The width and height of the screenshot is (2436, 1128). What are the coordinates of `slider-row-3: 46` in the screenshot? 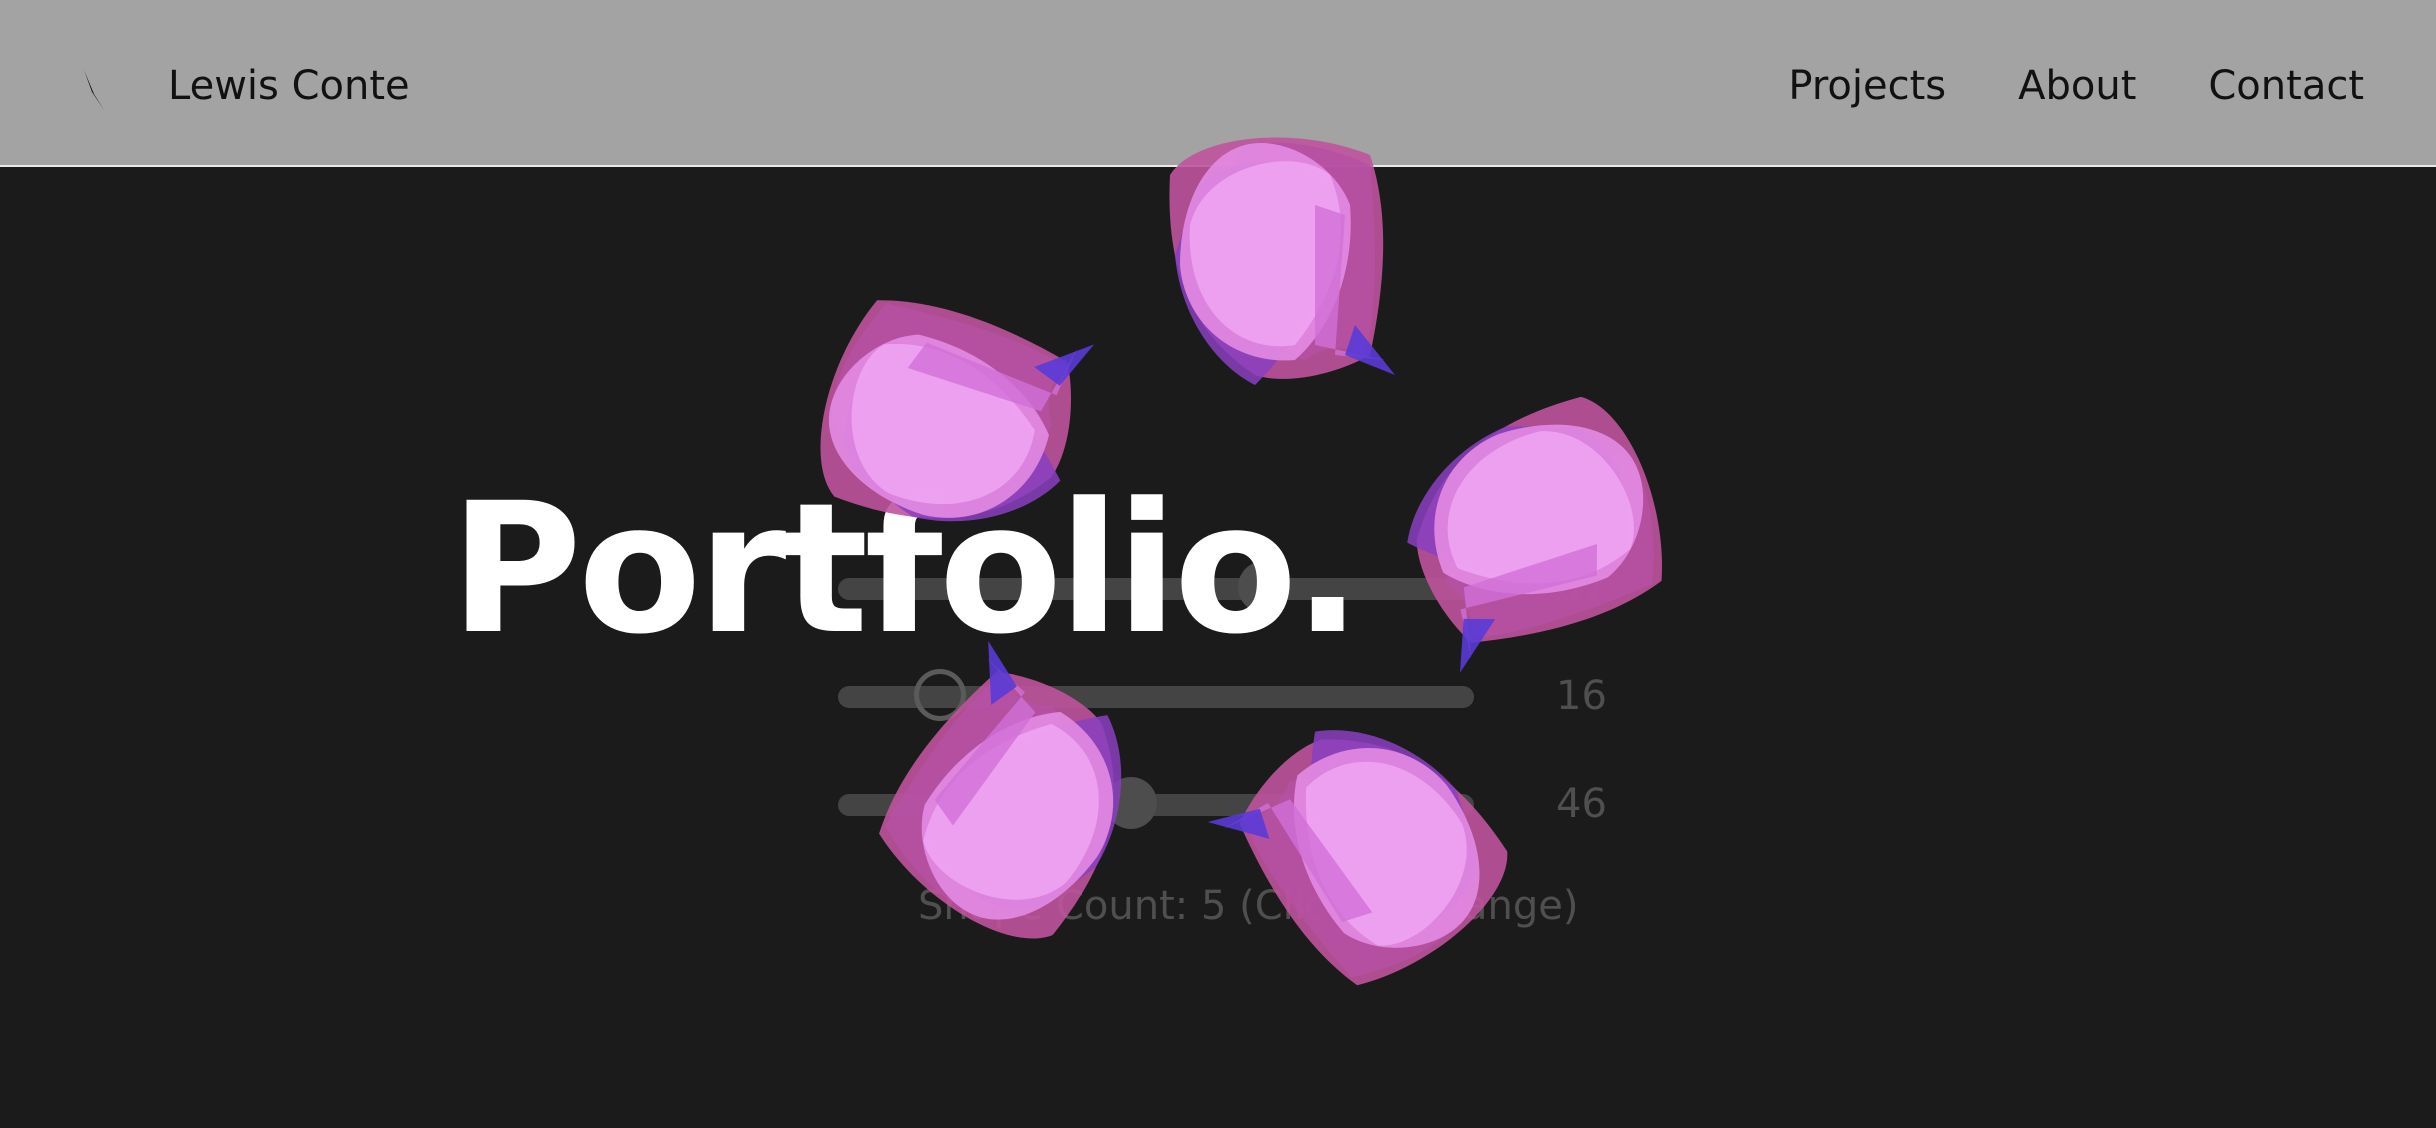 It's located at (1228, 818).